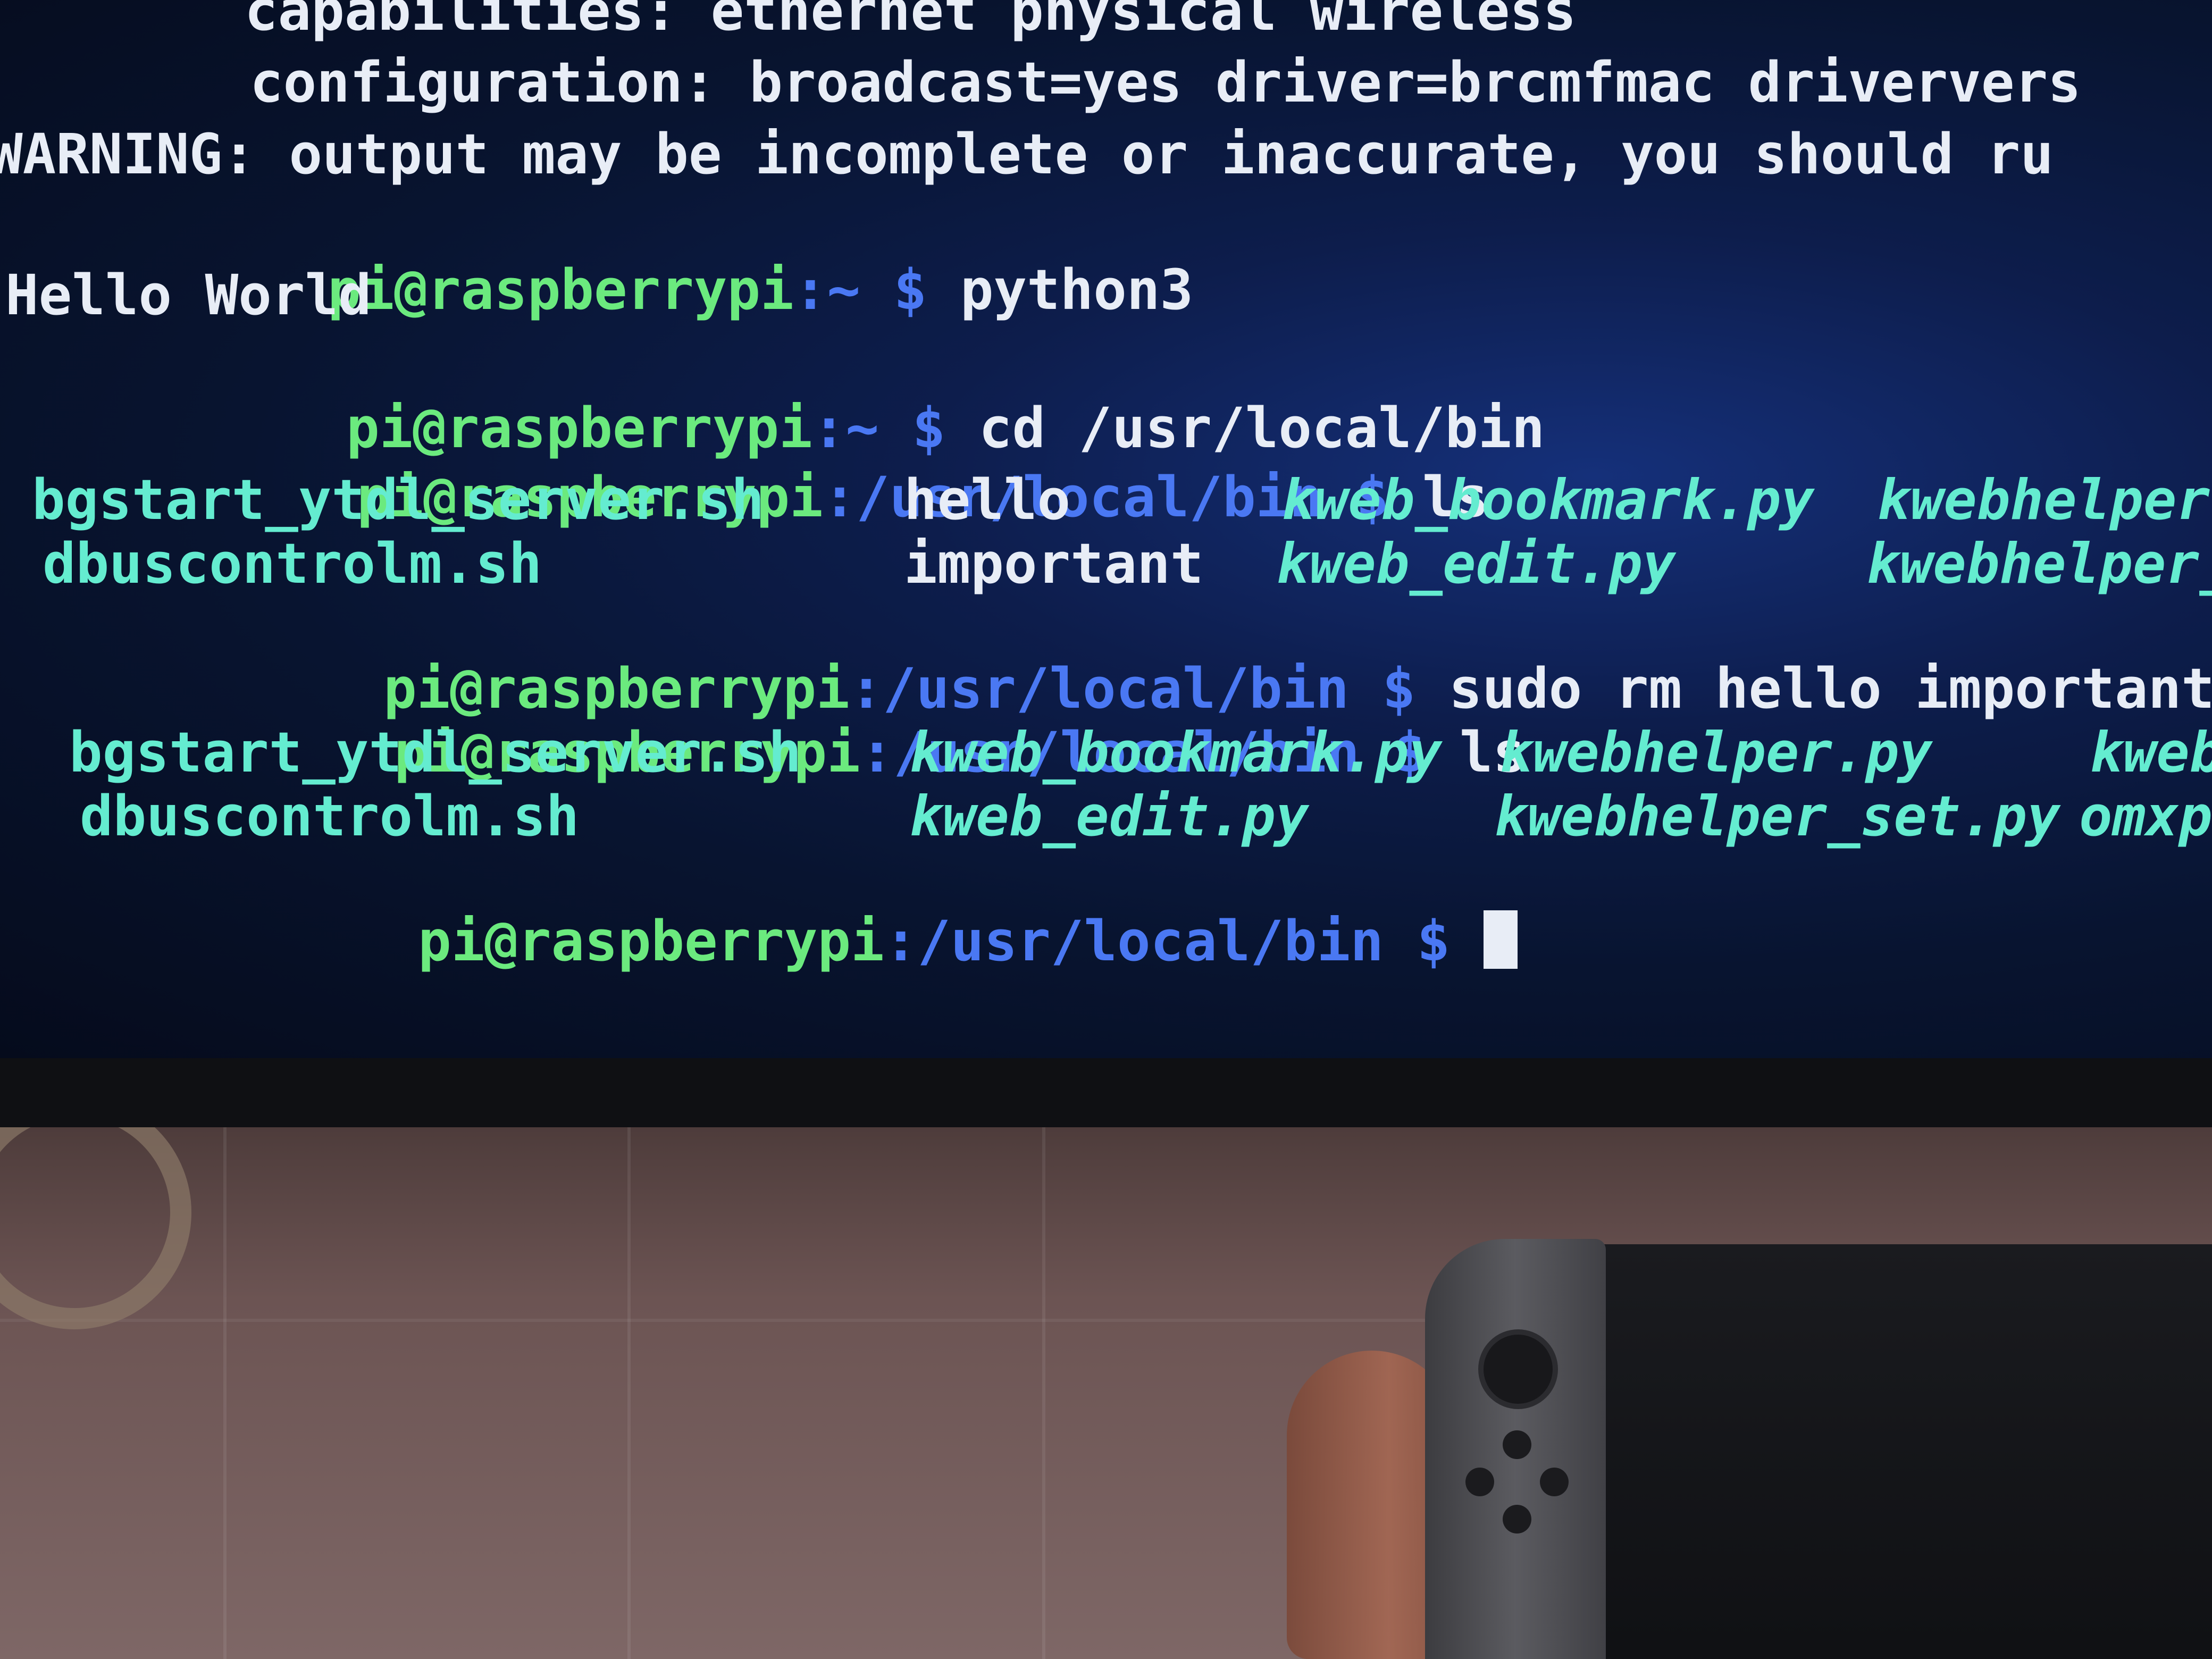 This screenshot has height=1659, width=2212. What do you see at coordinates (1479, 1482) in the screenshot?
I see `dpad-left-button` at bounding box center [1479, 1482].